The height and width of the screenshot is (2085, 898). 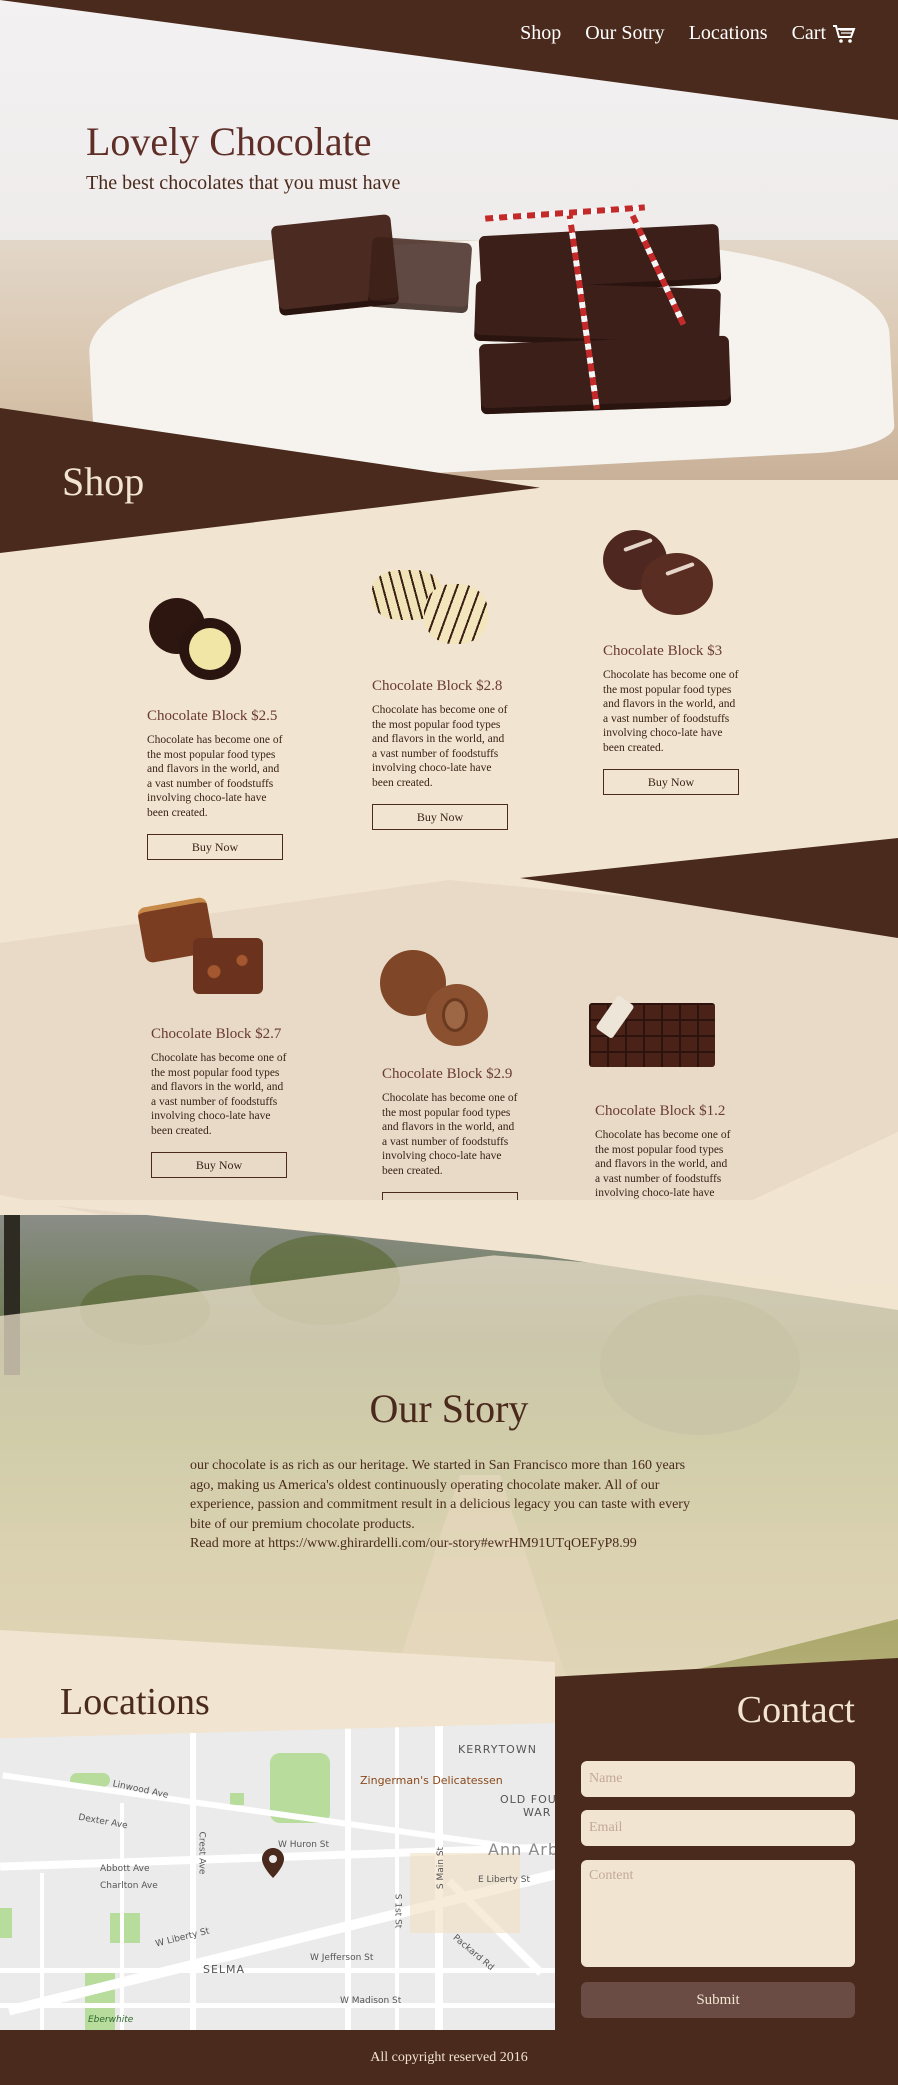 I want to click on map-label: Charlton Ave, so click(x=129, y=1886).